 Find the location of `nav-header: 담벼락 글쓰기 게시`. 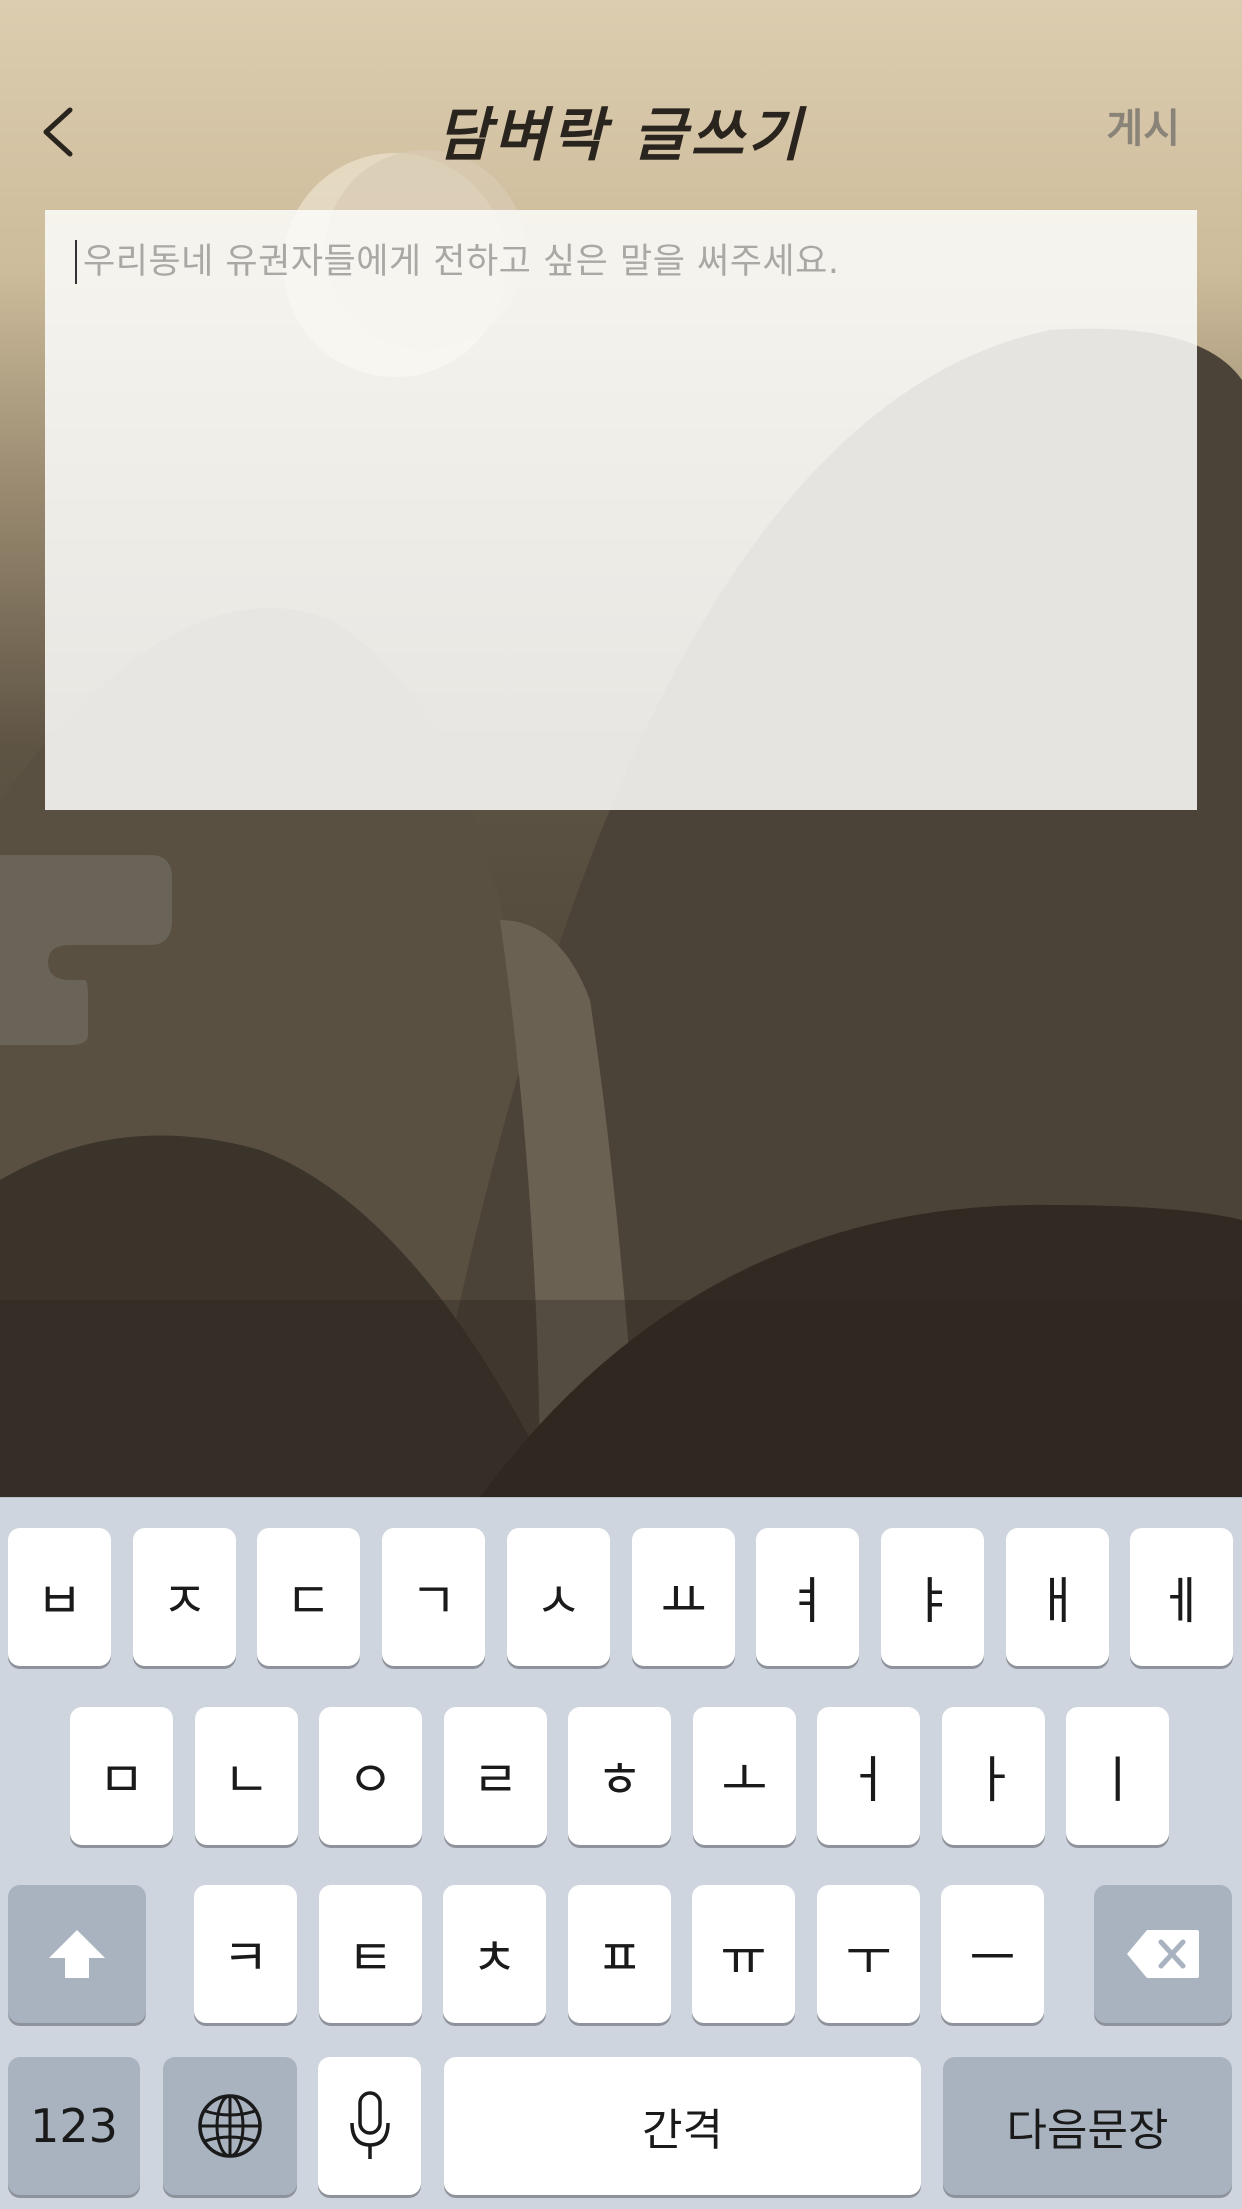

nav-header: 담벼락 글쓰기 게시 is located at coordinates (621, 100).